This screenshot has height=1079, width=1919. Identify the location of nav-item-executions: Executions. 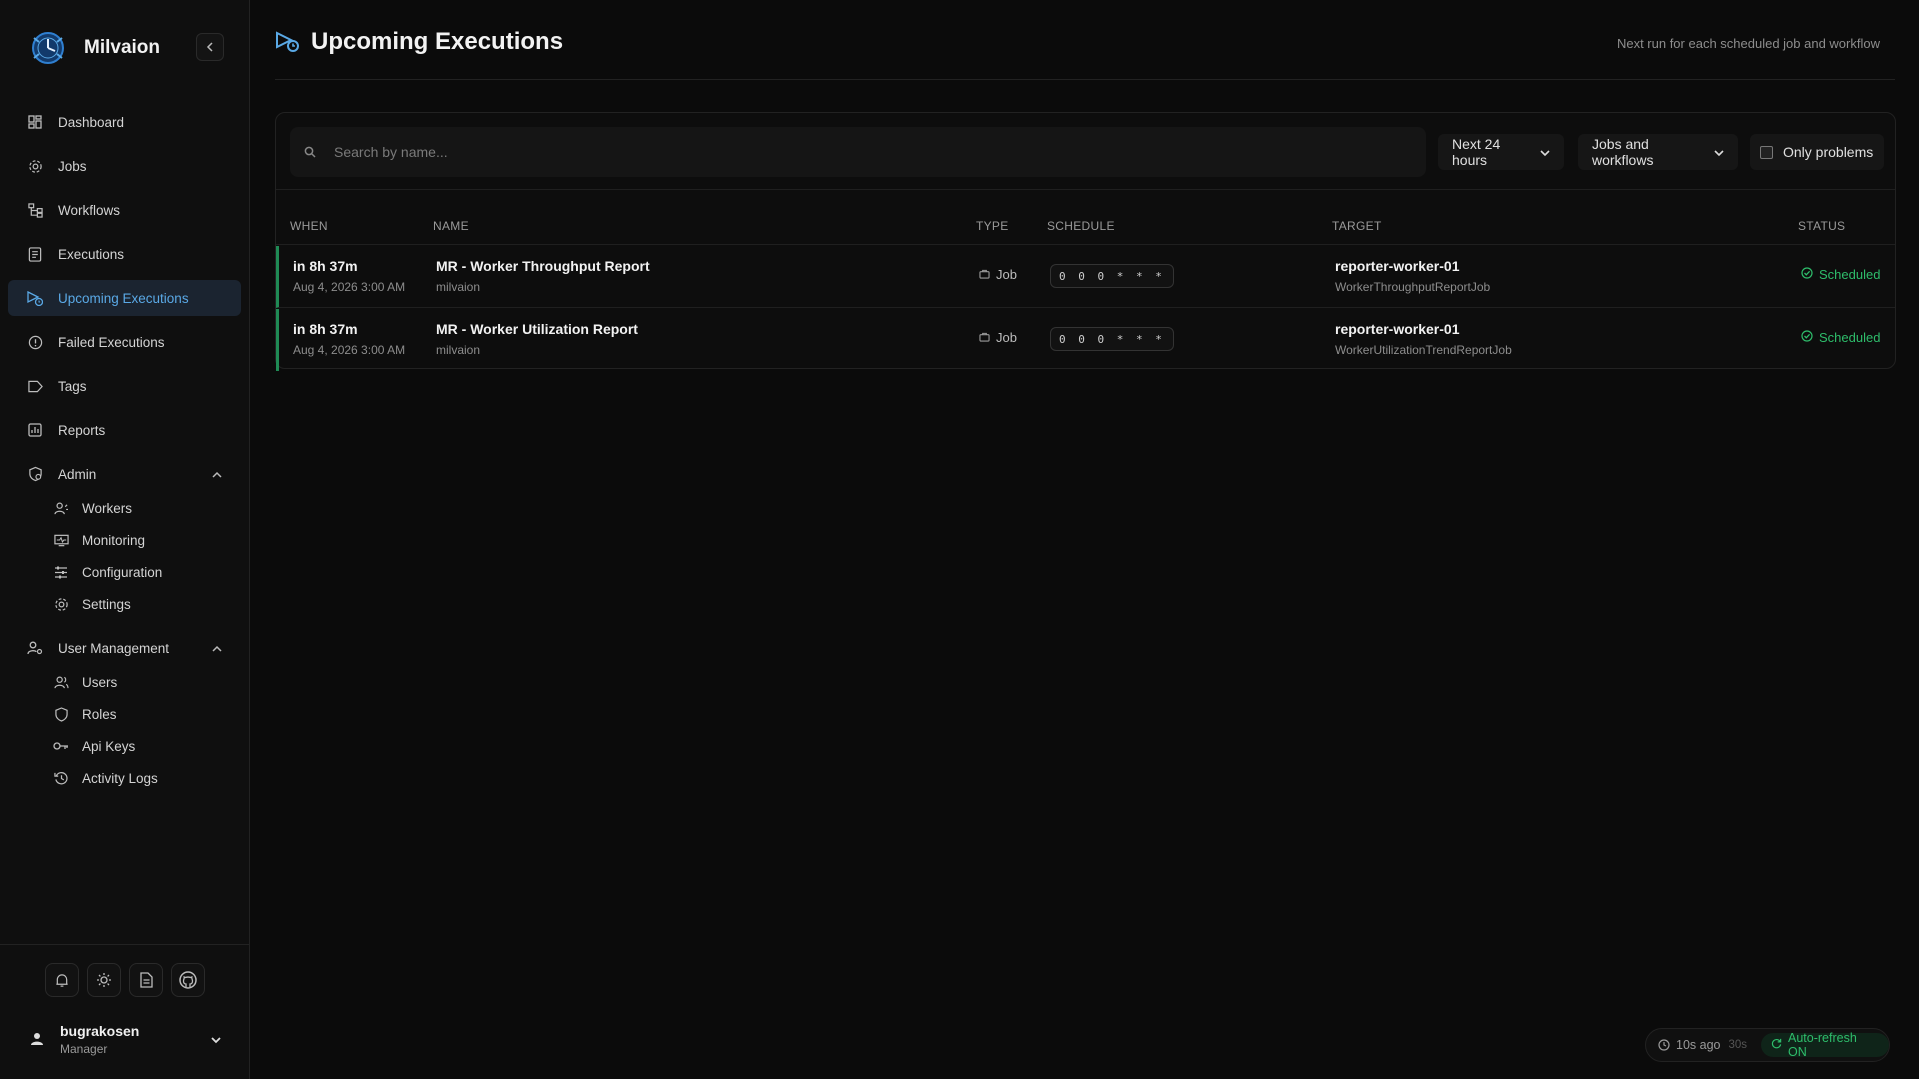
(124, 254).